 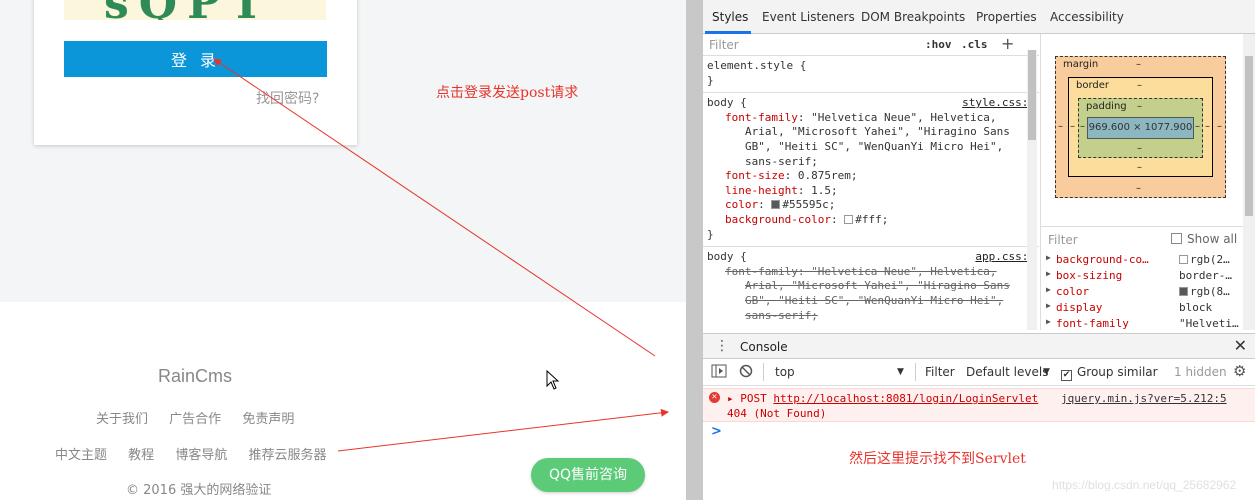 I want to click on footer-links-row1: 关于我们 广告合作 免责声明, so click(x=203, y=417).